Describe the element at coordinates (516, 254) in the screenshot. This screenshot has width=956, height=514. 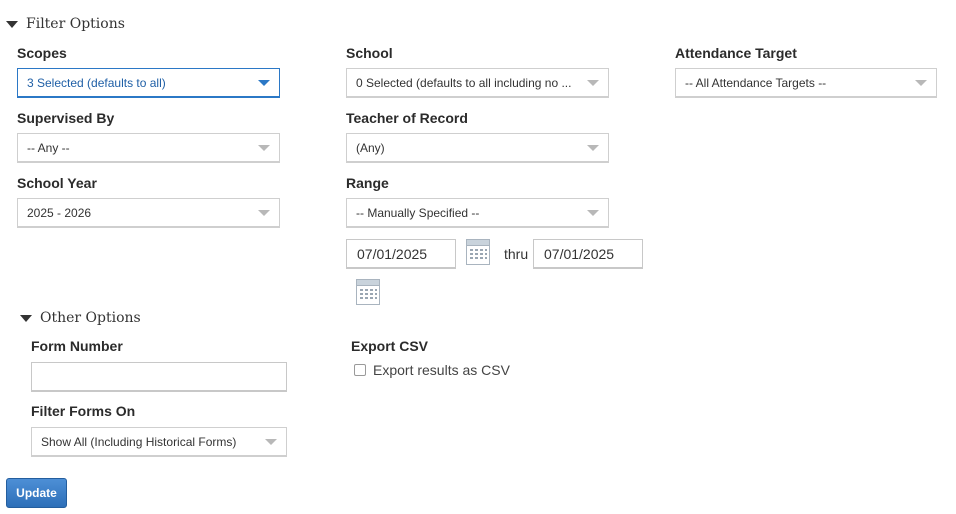
I see `thru-label: thru` at that location.